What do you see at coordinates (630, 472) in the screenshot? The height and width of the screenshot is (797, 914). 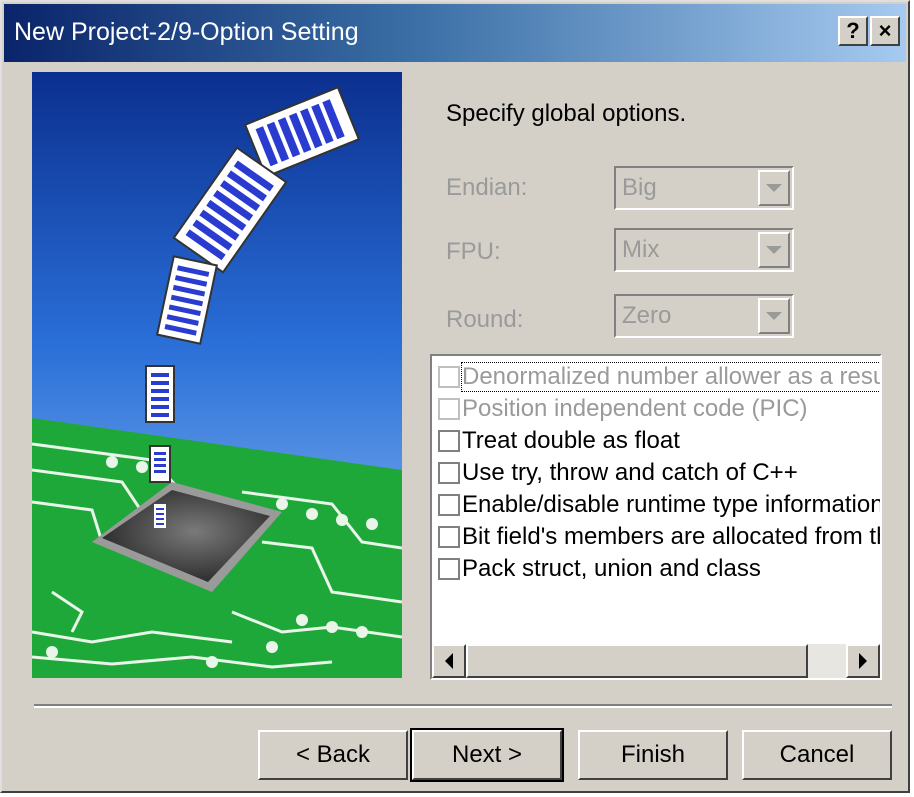 I see `option-label: Use try, throw and catch of C++` at bounding box center [630, 472].